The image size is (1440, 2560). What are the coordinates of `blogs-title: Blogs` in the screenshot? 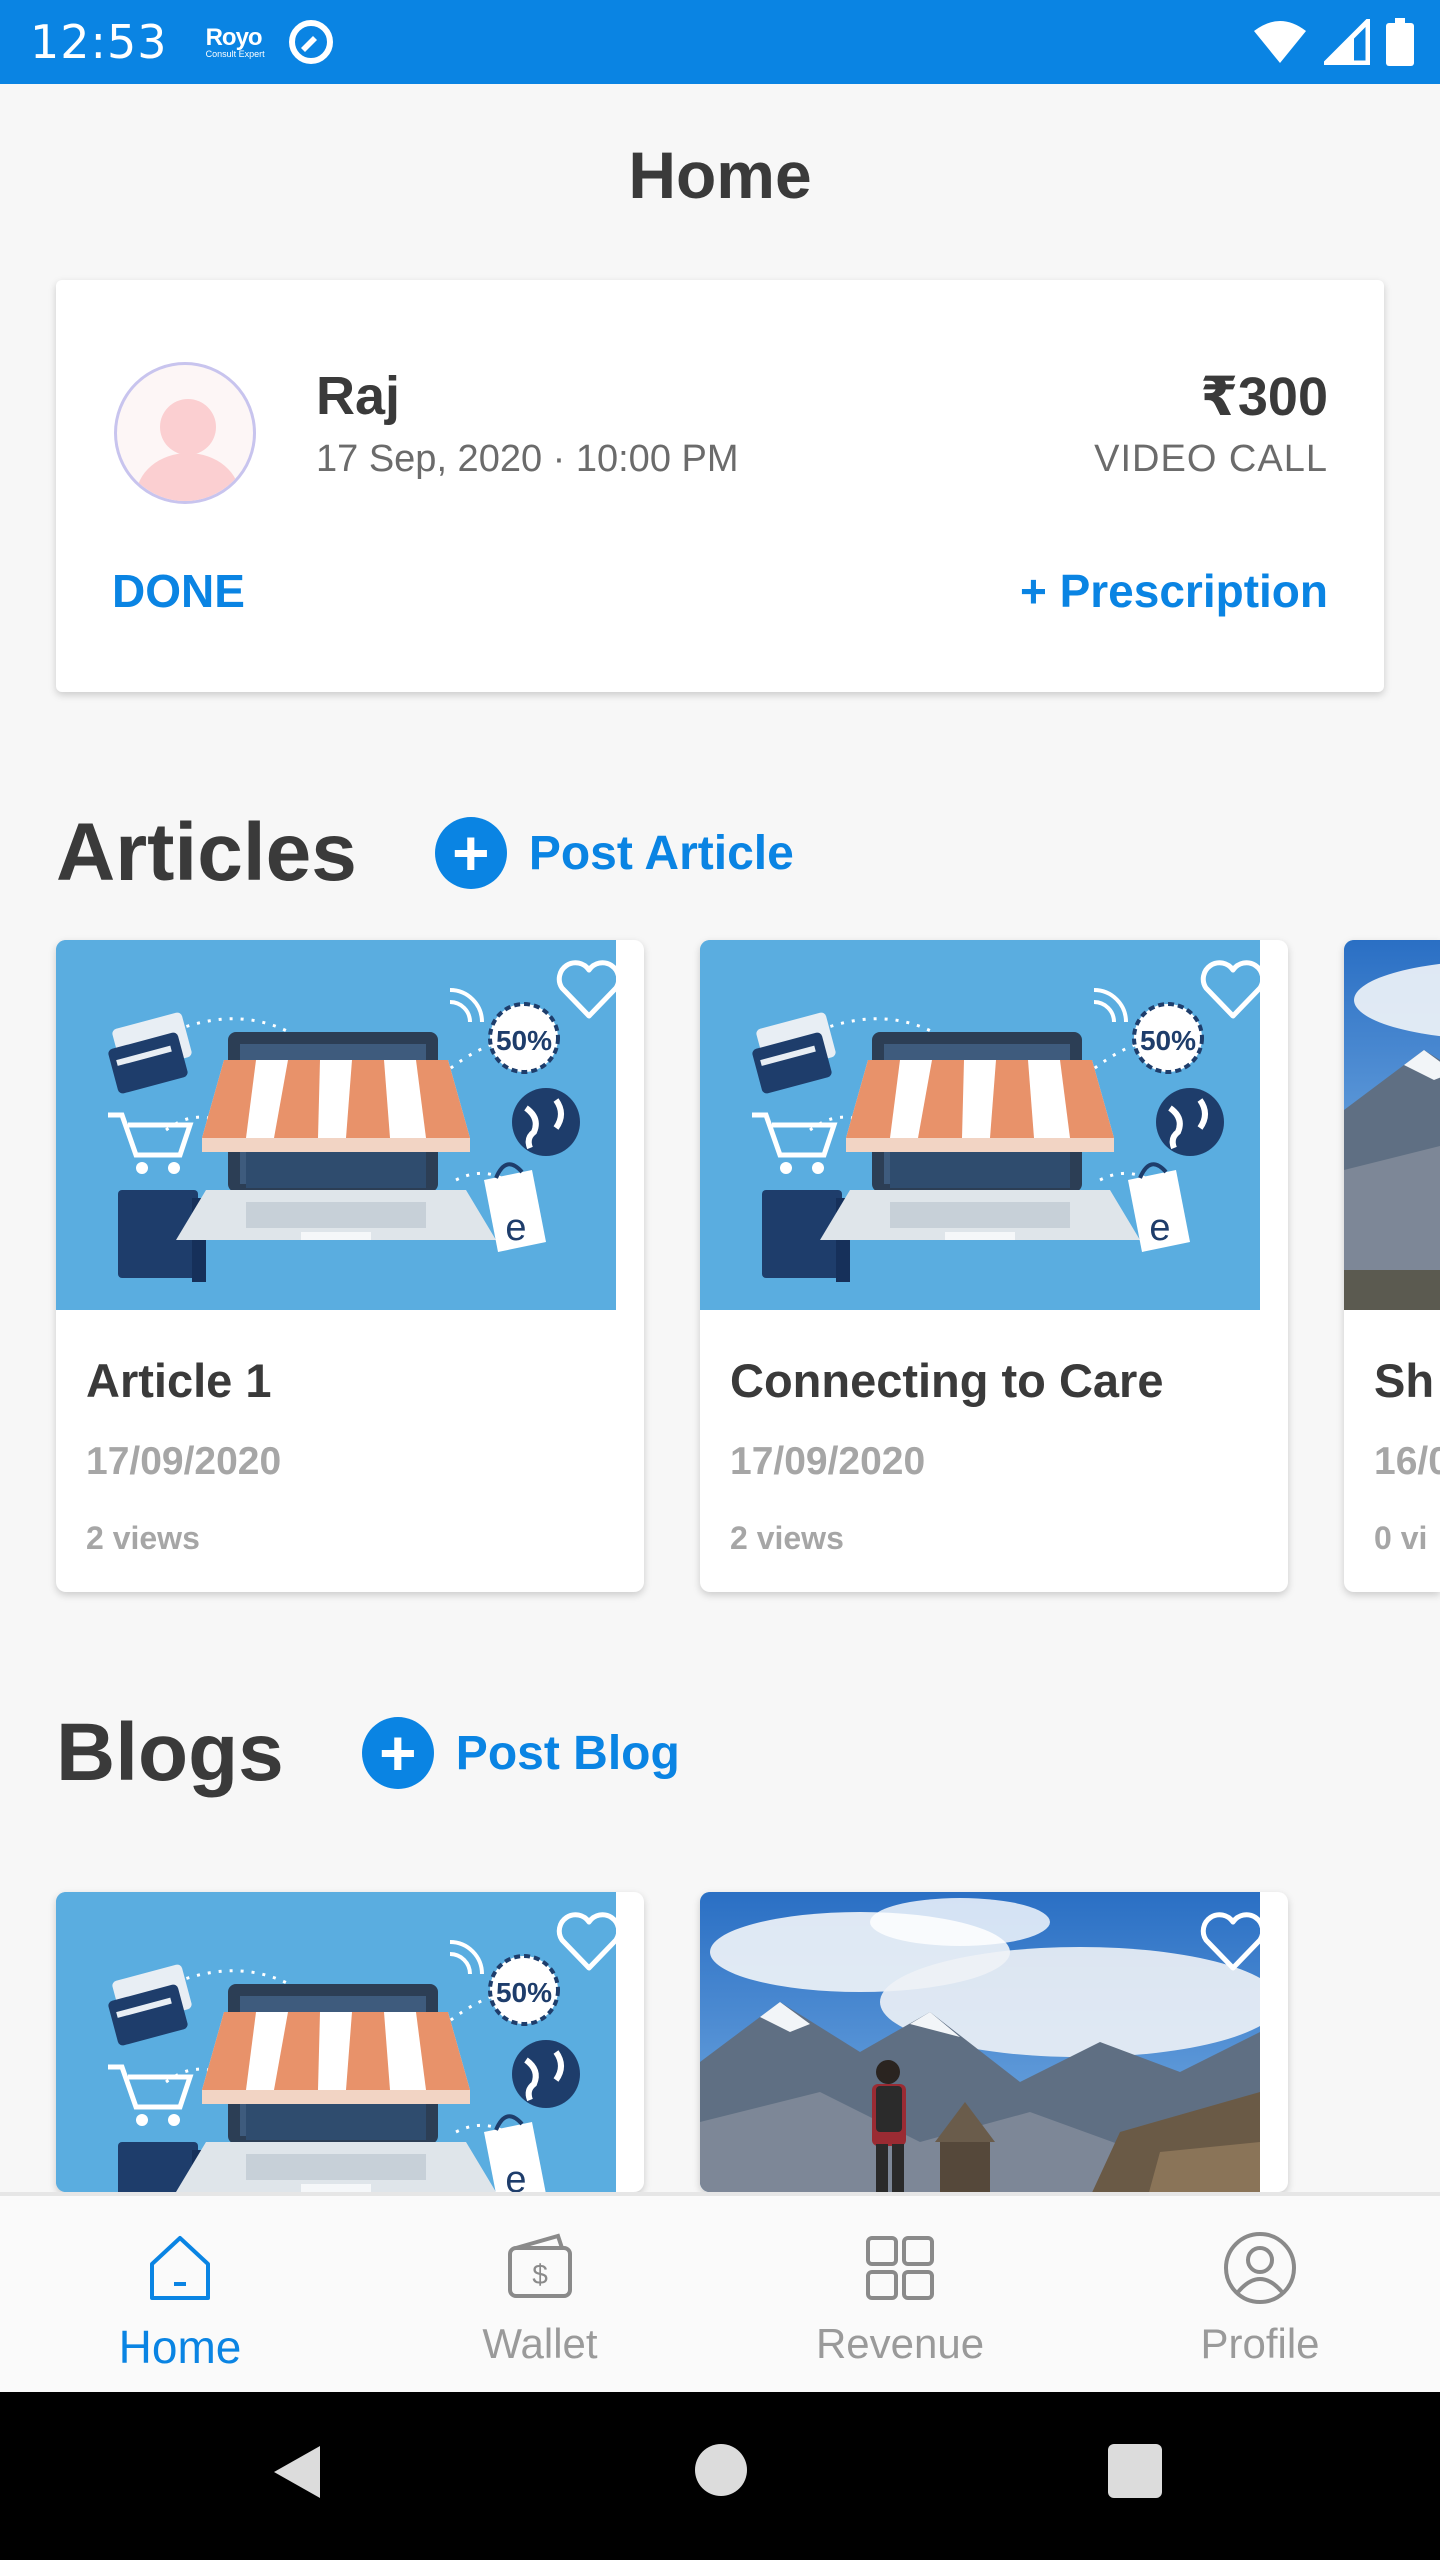 It's located at (170, 1752).